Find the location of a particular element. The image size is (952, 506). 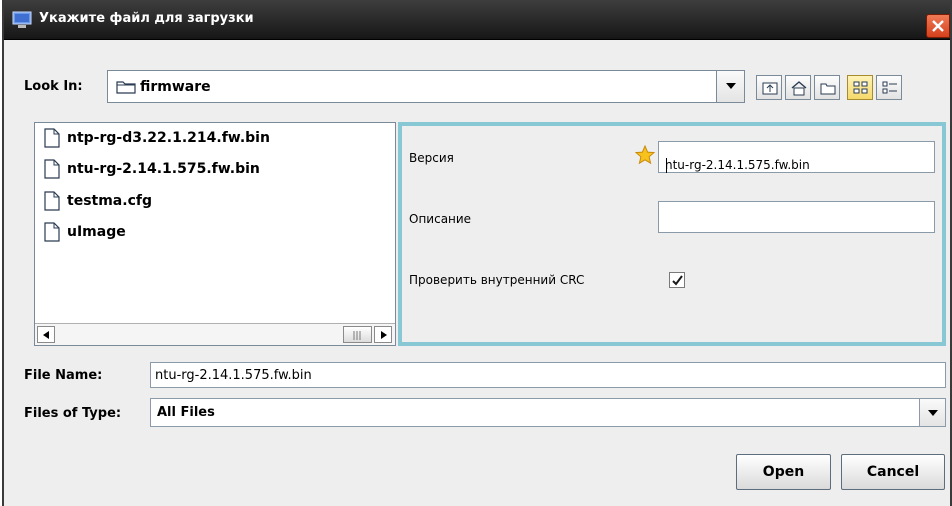

folder-icon is located at coordinates (126, 87).